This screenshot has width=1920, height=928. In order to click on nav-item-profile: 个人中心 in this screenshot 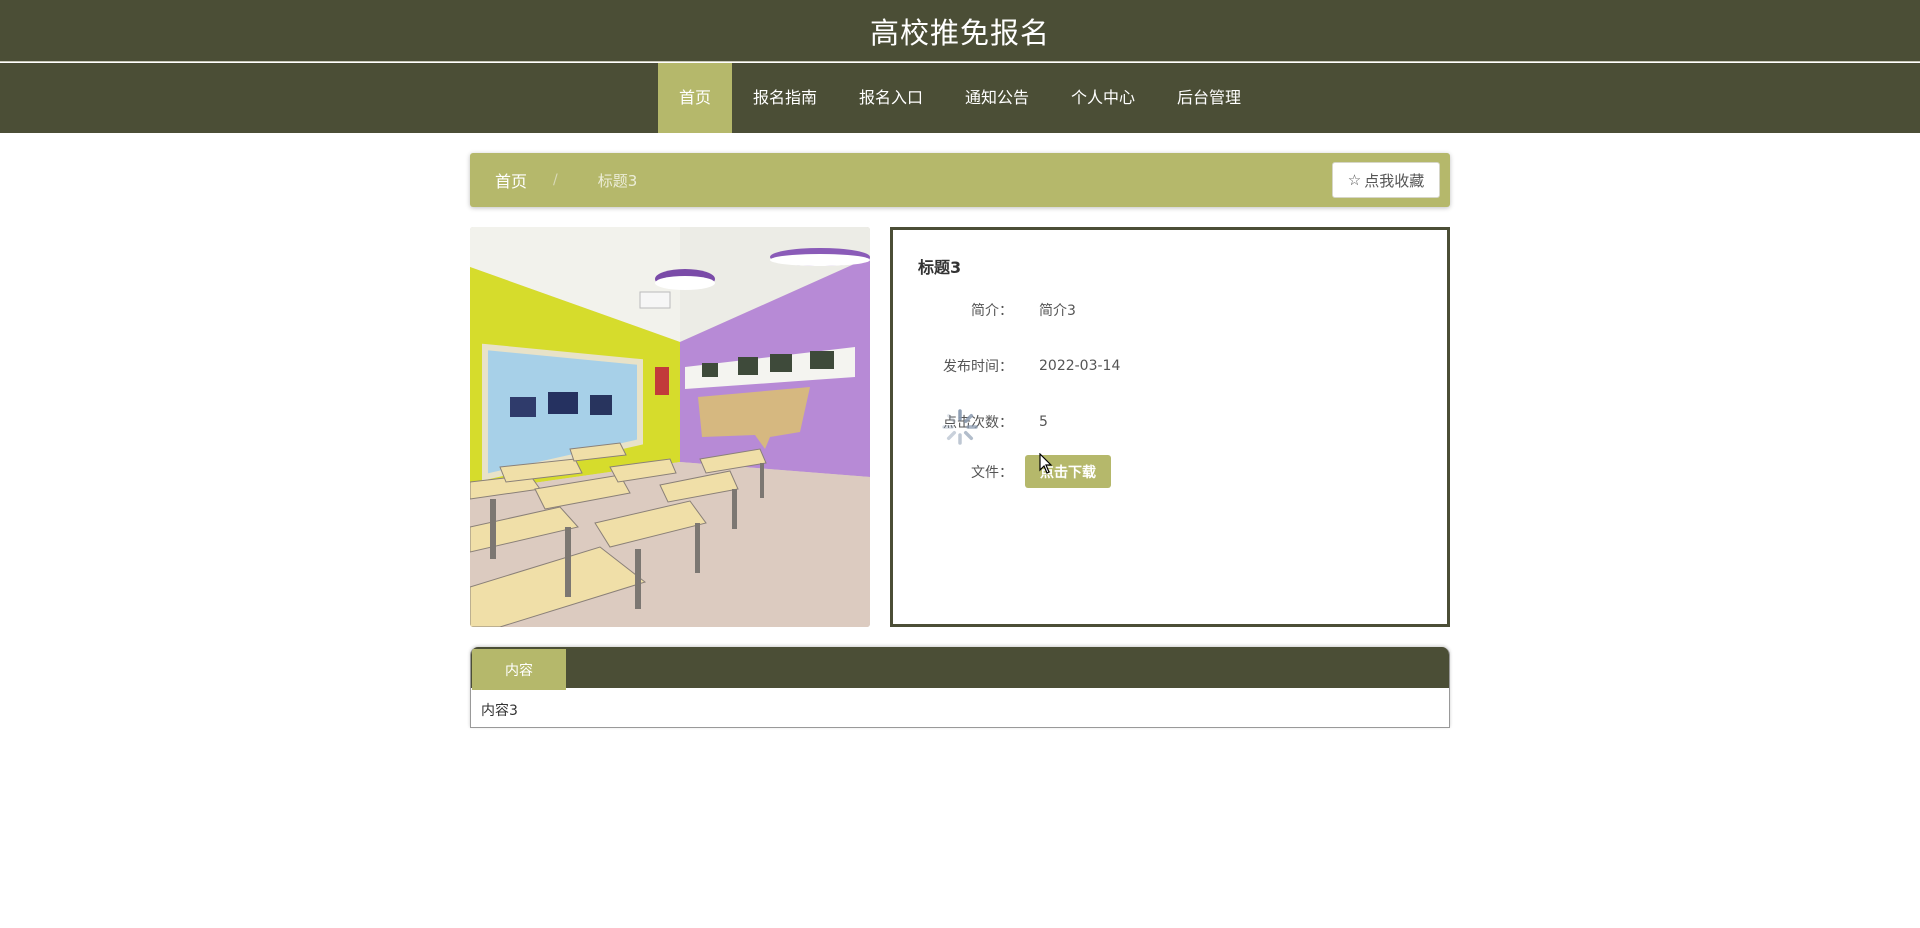, I will do `click(1103, 98)`.